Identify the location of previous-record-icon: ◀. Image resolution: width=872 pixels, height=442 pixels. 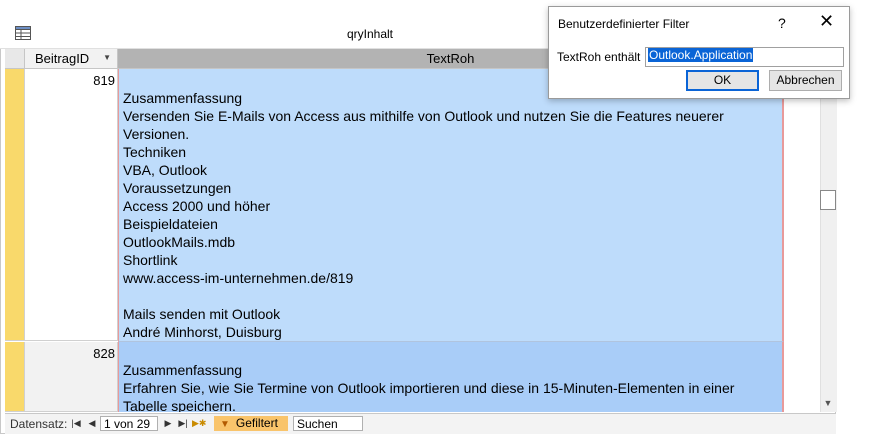
(92, 423).